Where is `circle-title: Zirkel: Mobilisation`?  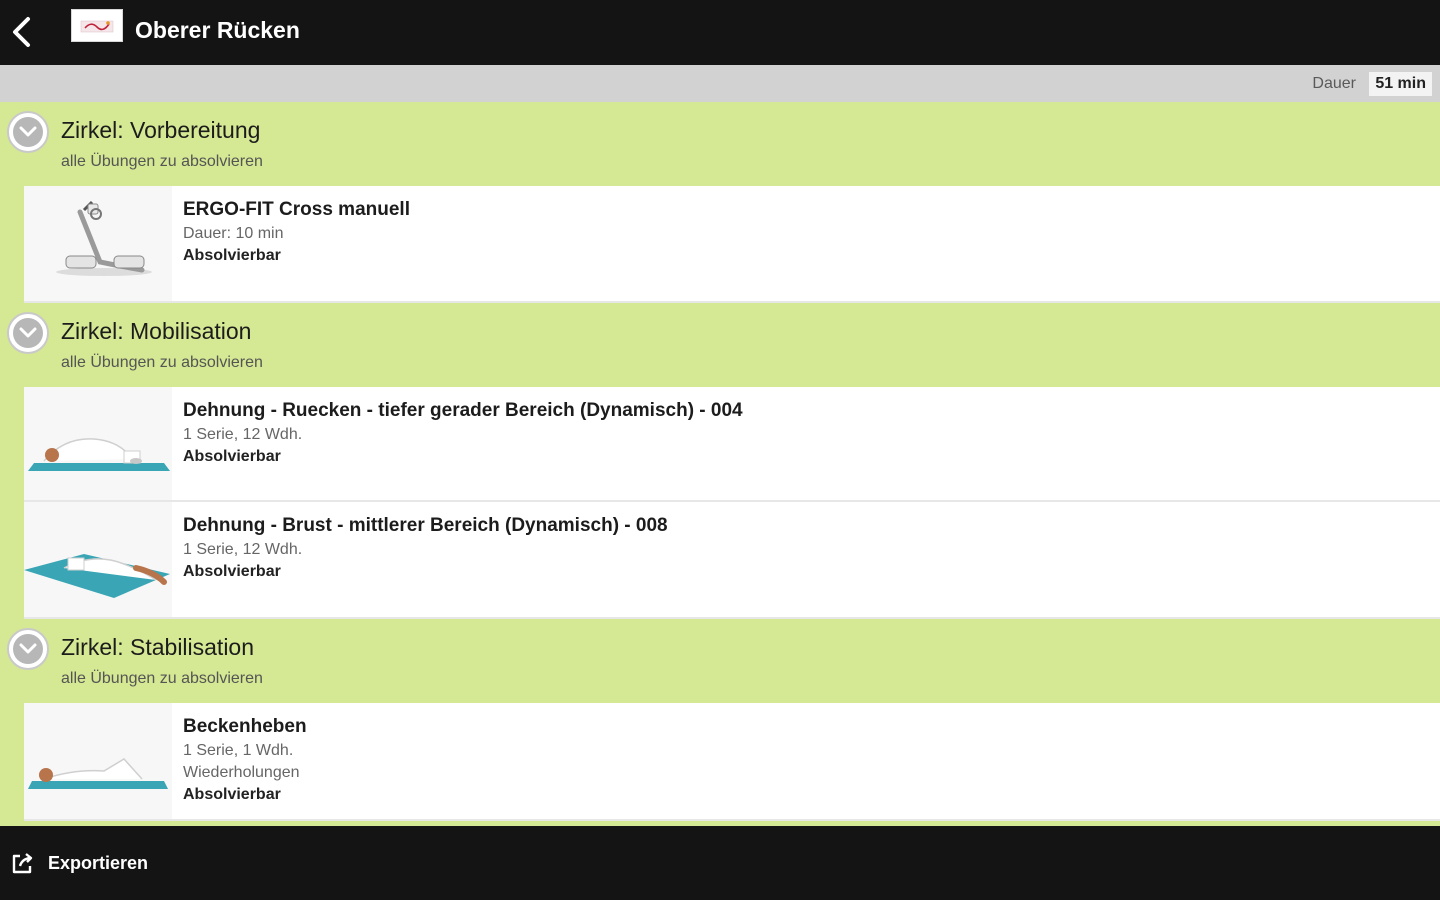
circle-title: Zirkel: Mobilisation is located at coordinates (156, 331).